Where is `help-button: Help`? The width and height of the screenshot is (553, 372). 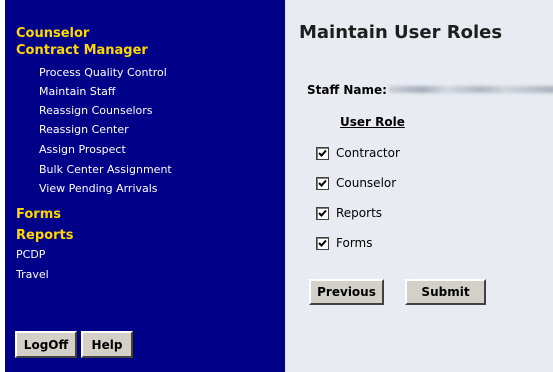
help-button: Help is located at coordinates (107, 344).